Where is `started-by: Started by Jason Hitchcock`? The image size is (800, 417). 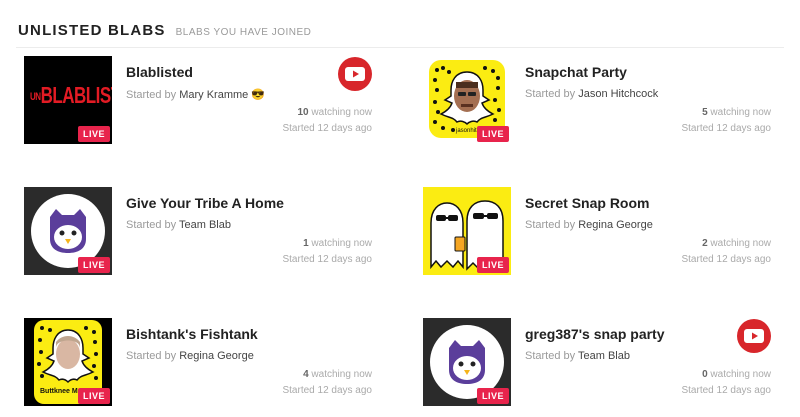
started-by: Started by Jason Hitchcock is located at coordinates (592, 94).